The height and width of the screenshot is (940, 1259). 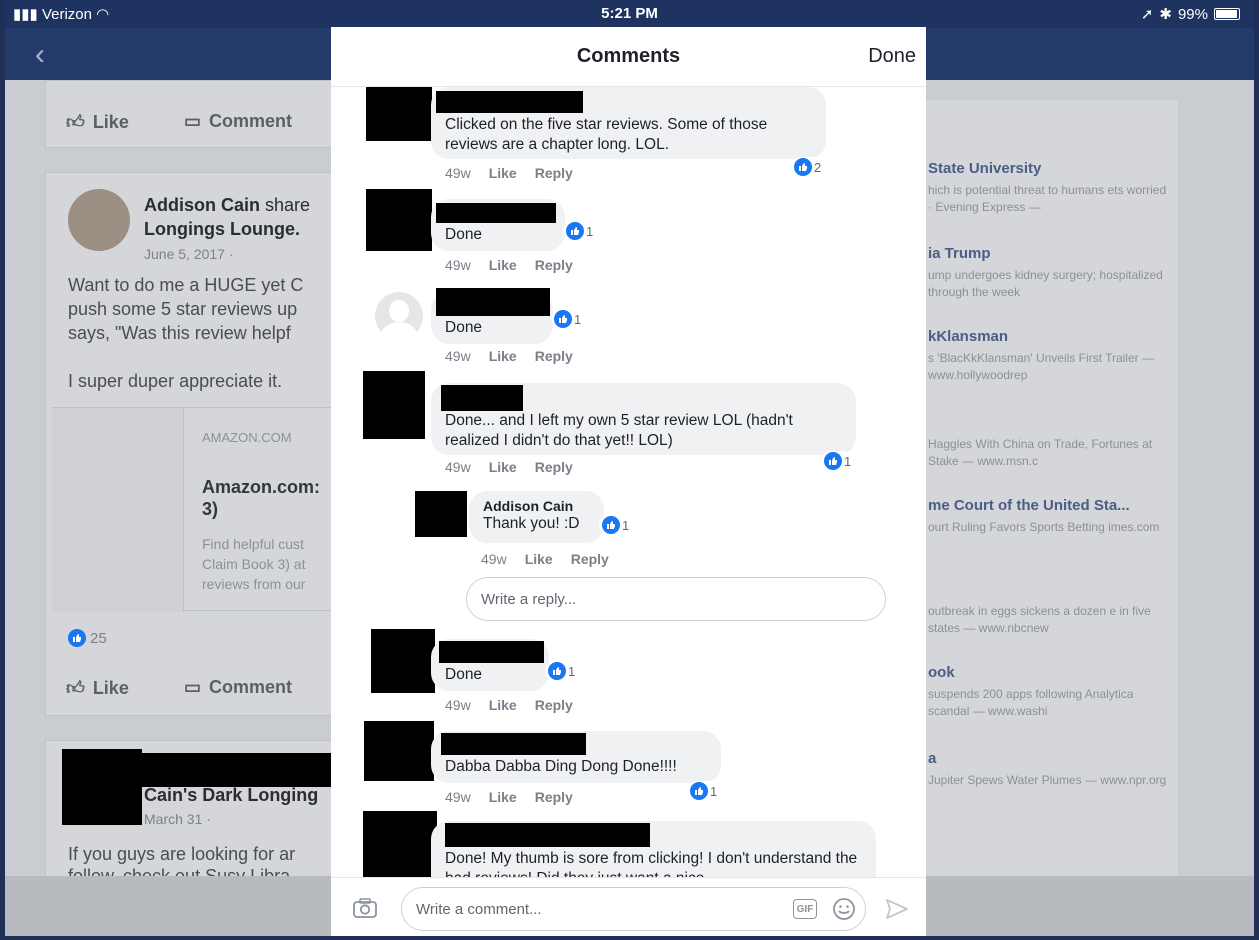 What do you see at coordinates (536, 506) in the screenshot?
I see `reply-author: Addison Cain` at bounding box center [536, 506].